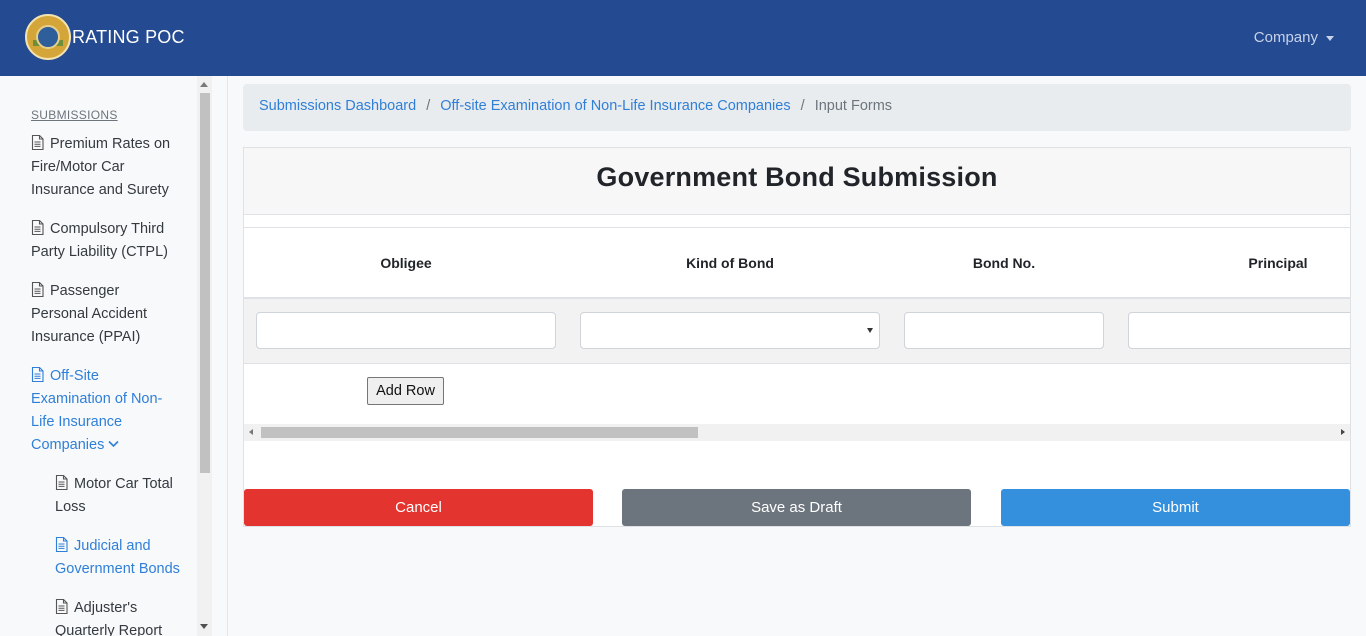 This screenshot has width=1366, height=636. I want to click on chevron-down-icon, so click(113, 444).